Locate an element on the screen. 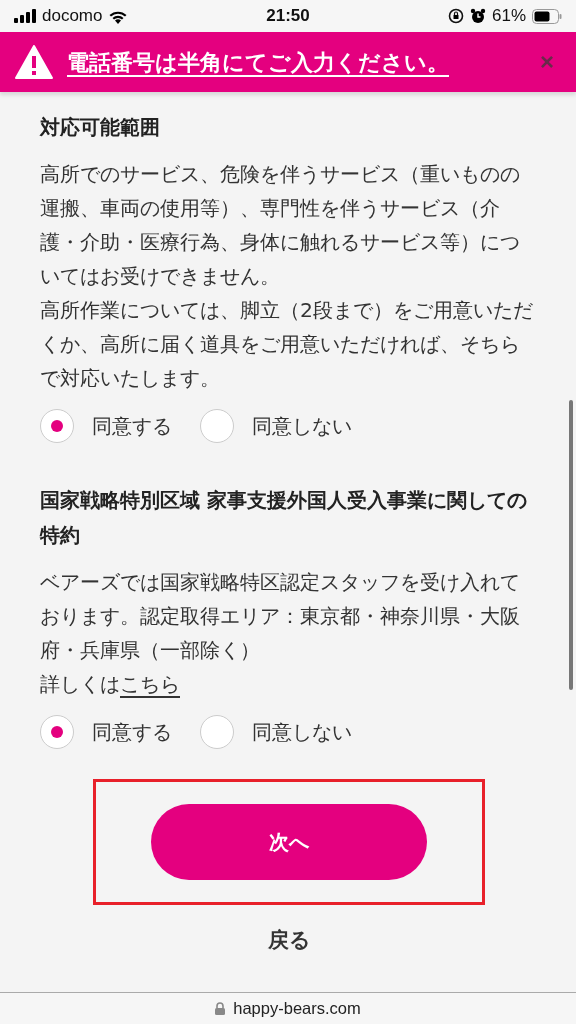 The image size is (576, 1024). next-button: 次へ is located at coordinates (289, 842).